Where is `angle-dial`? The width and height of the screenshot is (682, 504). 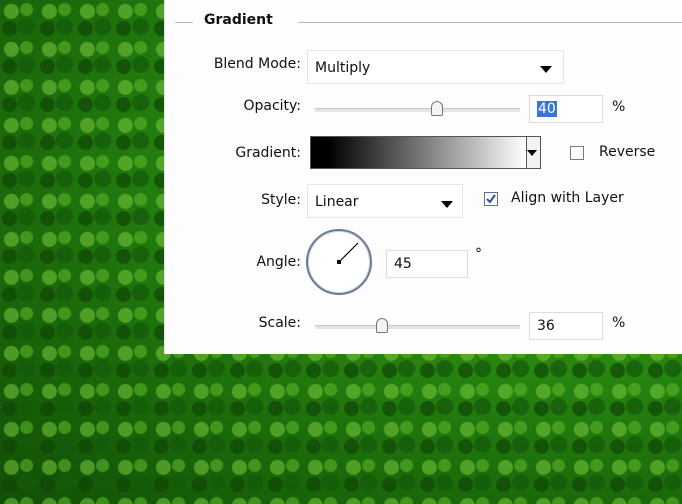 angle-dial is located at coordinates (339, 262).